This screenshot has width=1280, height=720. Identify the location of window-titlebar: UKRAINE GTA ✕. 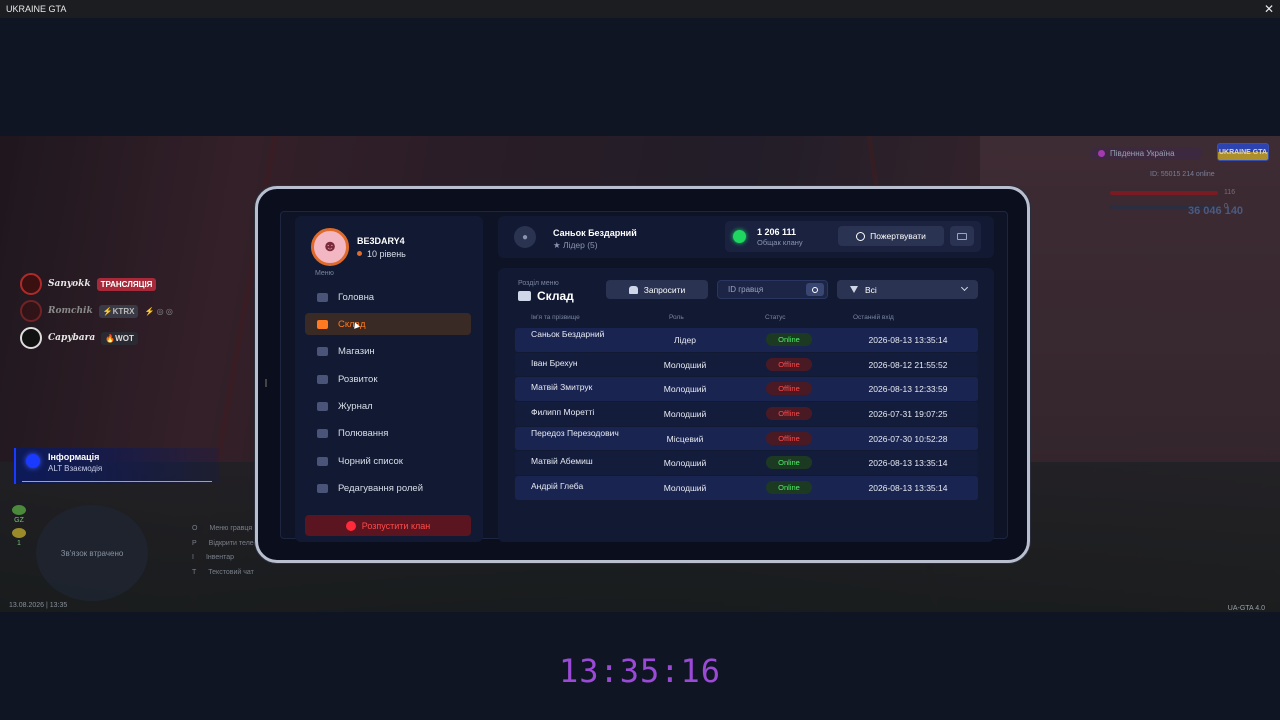
(640, 9).